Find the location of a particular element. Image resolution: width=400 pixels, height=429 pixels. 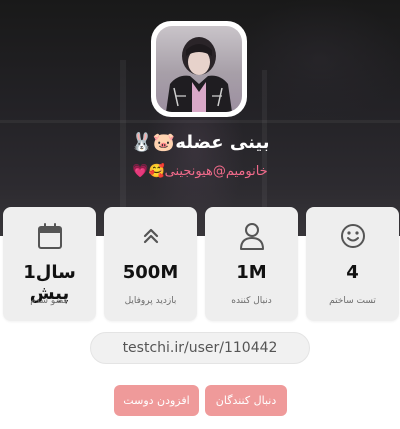

username: خانومیم@هیونجینی🥰💗 is located at coordinates (200, 171).